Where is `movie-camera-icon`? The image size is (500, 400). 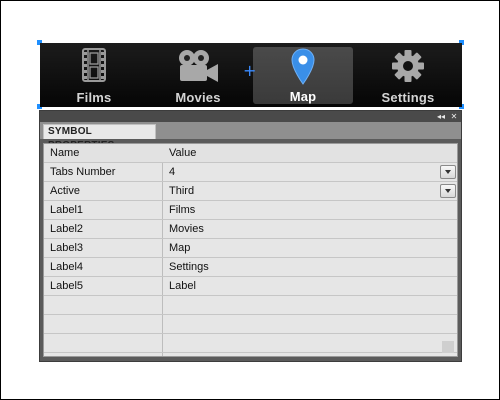 movie-camera-icon is located at coordinates (198, 68).